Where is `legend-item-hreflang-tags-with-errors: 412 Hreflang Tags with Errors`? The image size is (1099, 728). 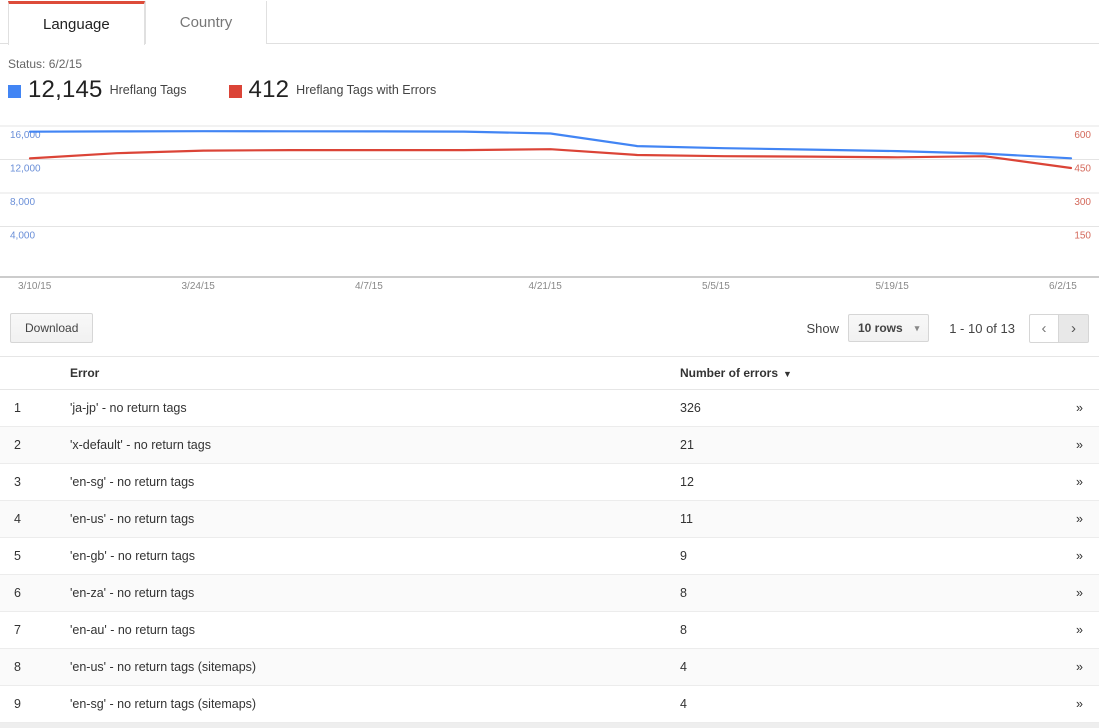
legend-item-hreflang-tags-with-errors: 412 Hreflang Tags with Errors is located at coordinates (332, 89).